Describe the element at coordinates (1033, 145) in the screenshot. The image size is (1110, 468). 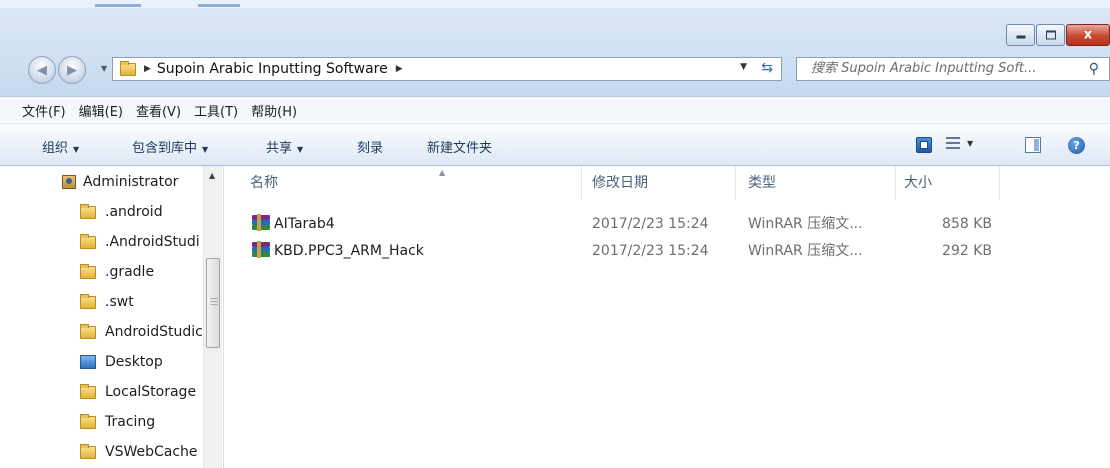
I see `details-pane-icon` at that location.